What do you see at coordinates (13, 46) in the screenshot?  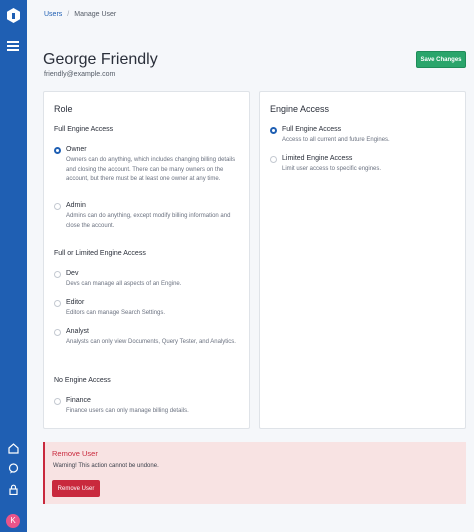 I see `menu-icon` at bounding box center [13, 46].